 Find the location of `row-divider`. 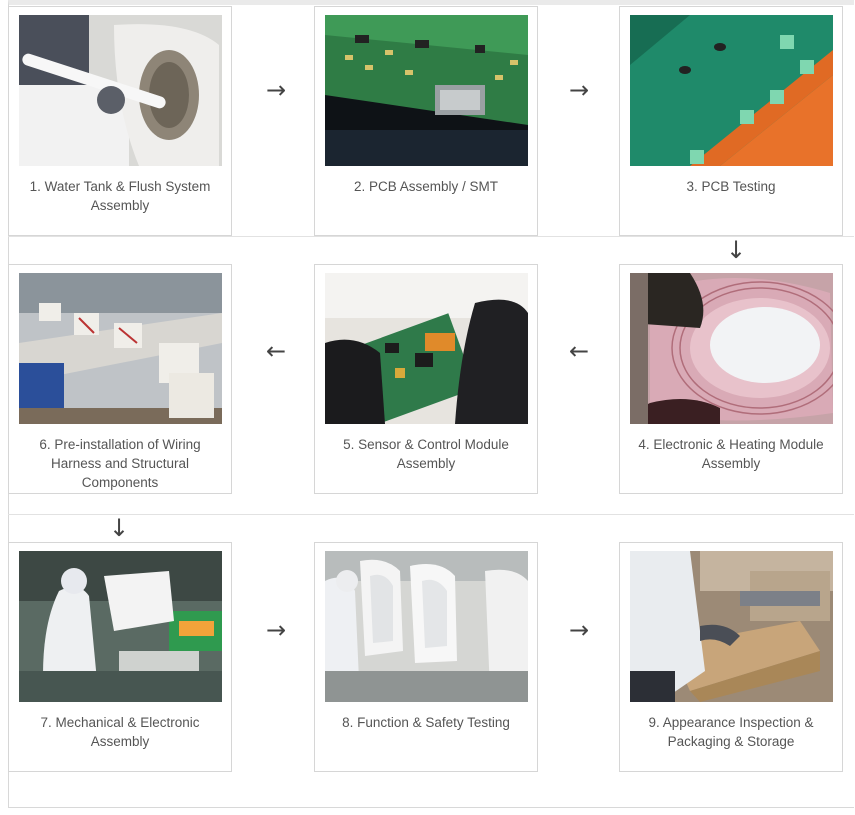

row-divider is located at coordinates (431, 514).